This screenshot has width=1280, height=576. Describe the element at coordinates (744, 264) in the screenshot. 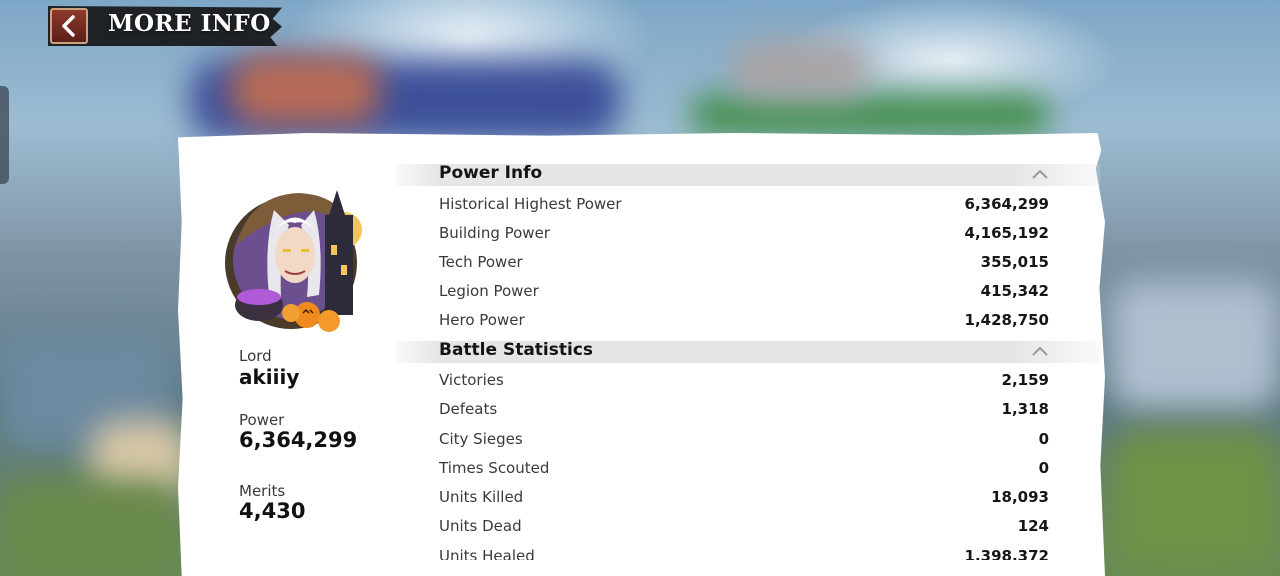

I see `table-row: Tech Power 355,015` at that location.